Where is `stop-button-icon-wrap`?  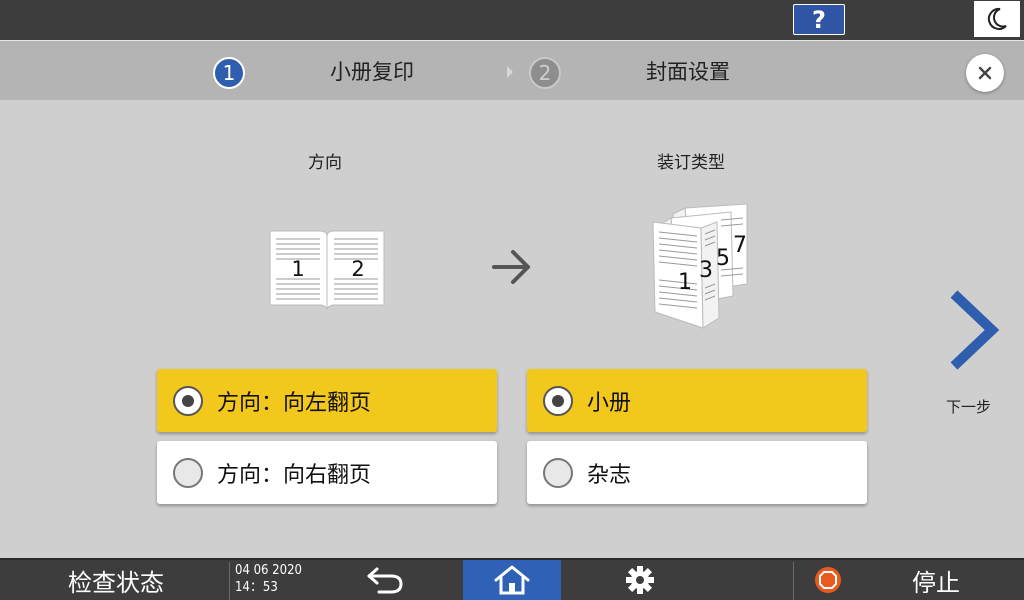
stop-button-icon-wrap is located at coordinates (828, 580).